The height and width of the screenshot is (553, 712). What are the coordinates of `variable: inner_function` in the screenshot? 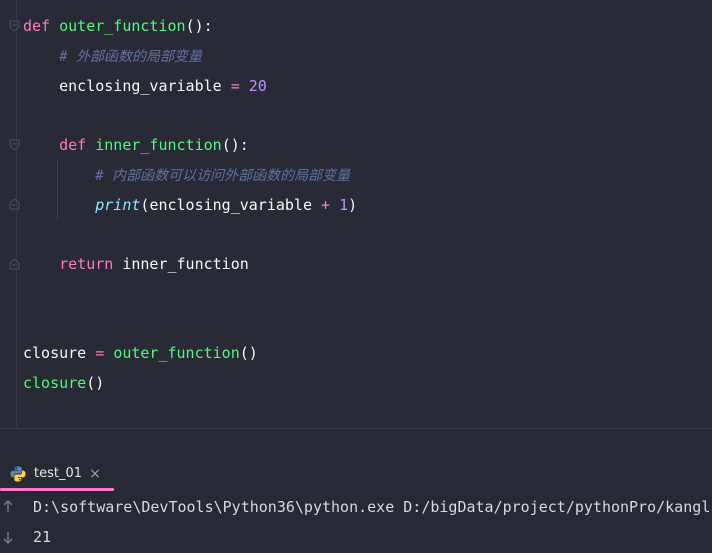 It's located at (185, 264).